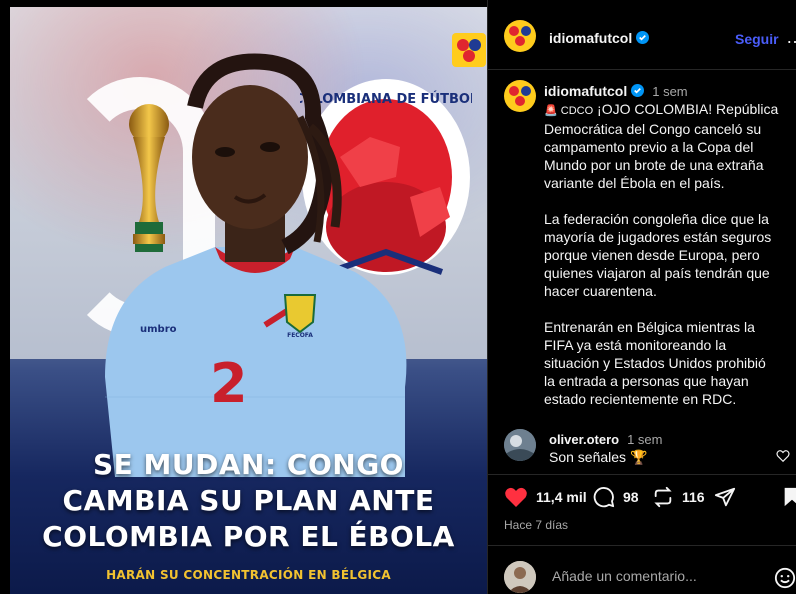 This screenshot has width=796, height=594. What do you see at coordinates (604, 497) in the screenshot?
I see `comment-bubble-icon` at bounding box center [604, 497].